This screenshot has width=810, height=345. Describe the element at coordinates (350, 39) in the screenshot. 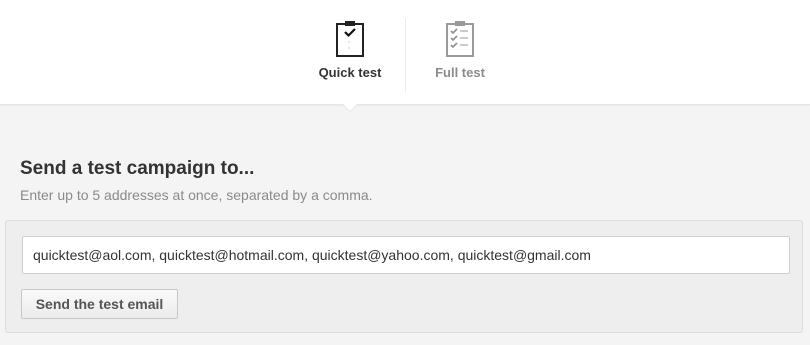

I see `clipboard-single-check-icon` at that location.